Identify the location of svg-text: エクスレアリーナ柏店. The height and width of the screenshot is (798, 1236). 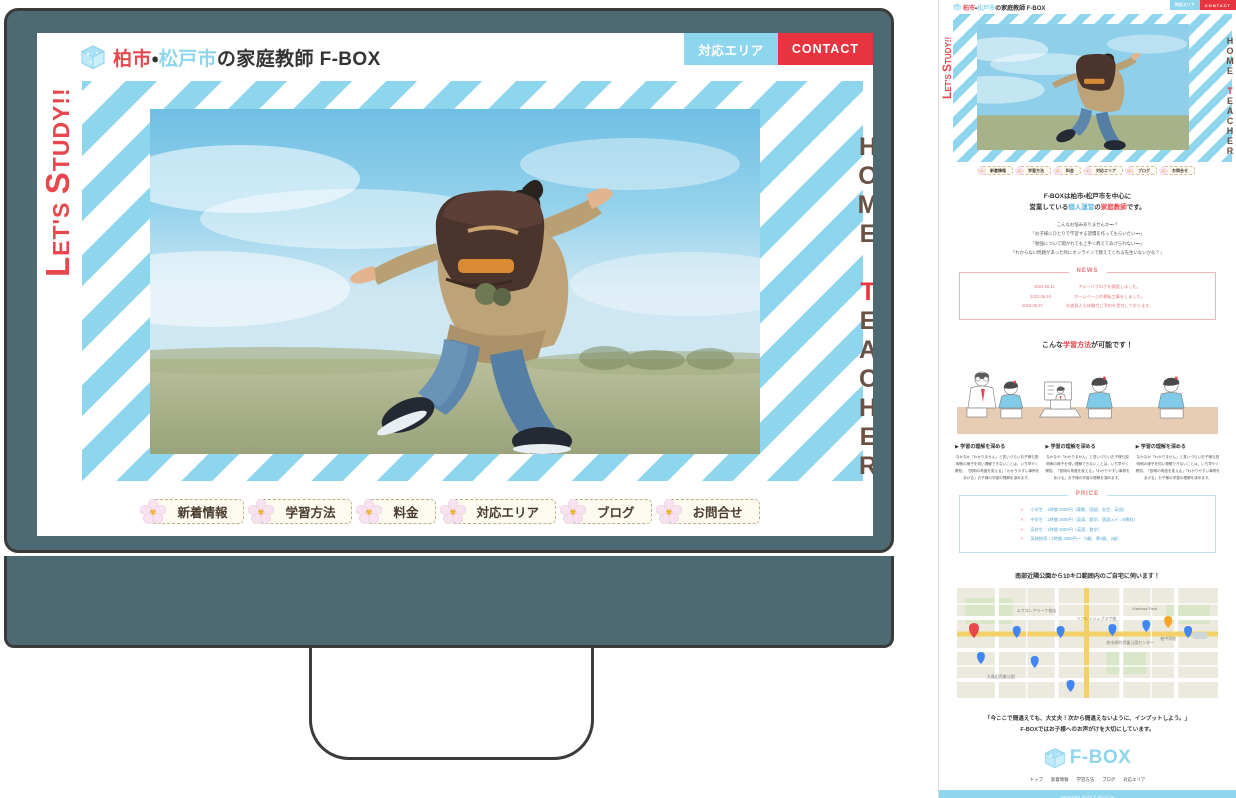
(1037, 610).